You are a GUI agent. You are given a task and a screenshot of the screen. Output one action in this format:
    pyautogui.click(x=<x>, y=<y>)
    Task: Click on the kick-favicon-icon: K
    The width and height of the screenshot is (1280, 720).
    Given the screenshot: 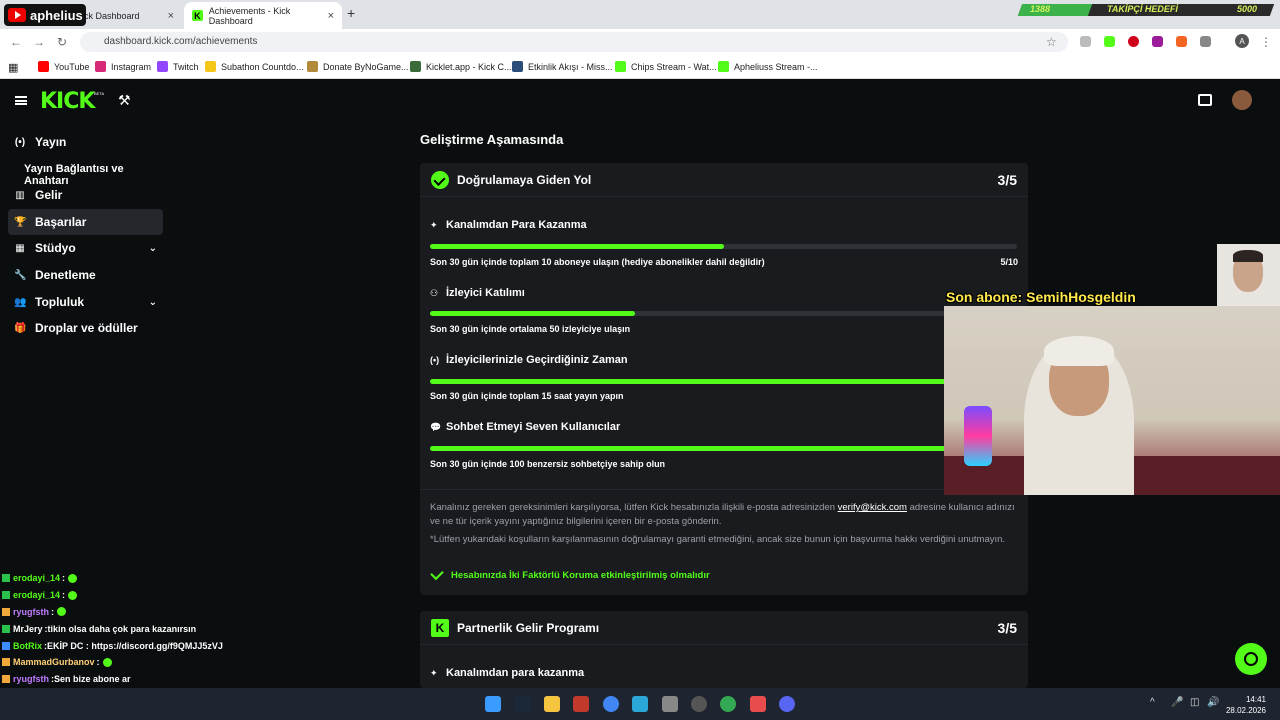 What is the action you would take?
    pyautogui.click(x=197, y=15)
    